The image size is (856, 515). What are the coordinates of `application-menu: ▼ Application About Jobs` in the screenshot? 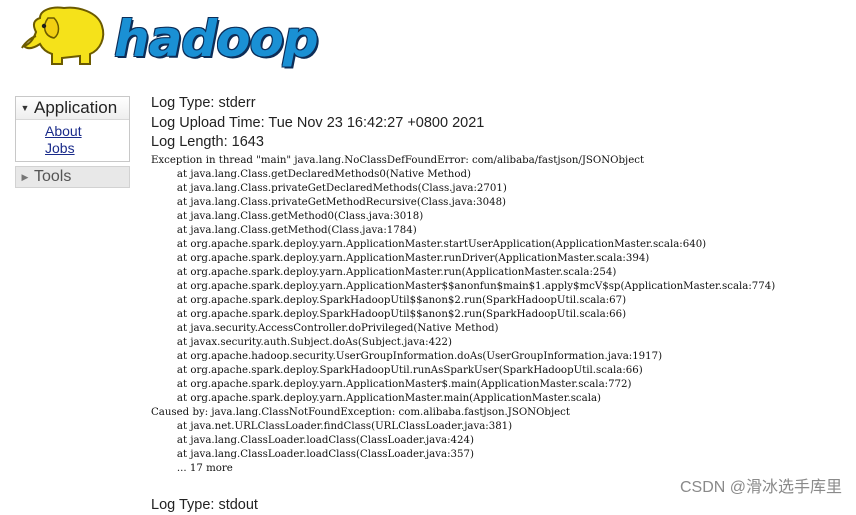 It's located at (72, 129).